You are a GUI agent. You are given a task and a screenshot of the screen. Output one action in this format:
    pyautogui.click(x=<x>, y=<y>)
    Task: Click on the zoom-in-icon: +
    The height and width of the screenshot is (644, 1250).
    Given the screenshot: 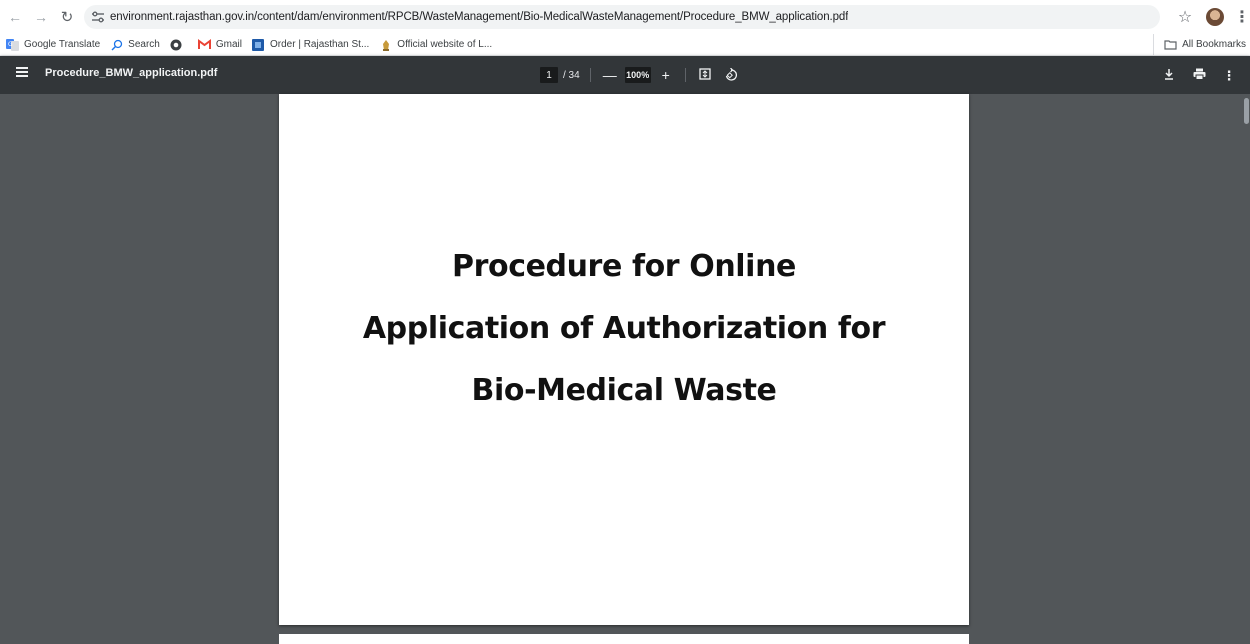 What is the action you would take?
    pyautogui.click(x=666, y=75)
    